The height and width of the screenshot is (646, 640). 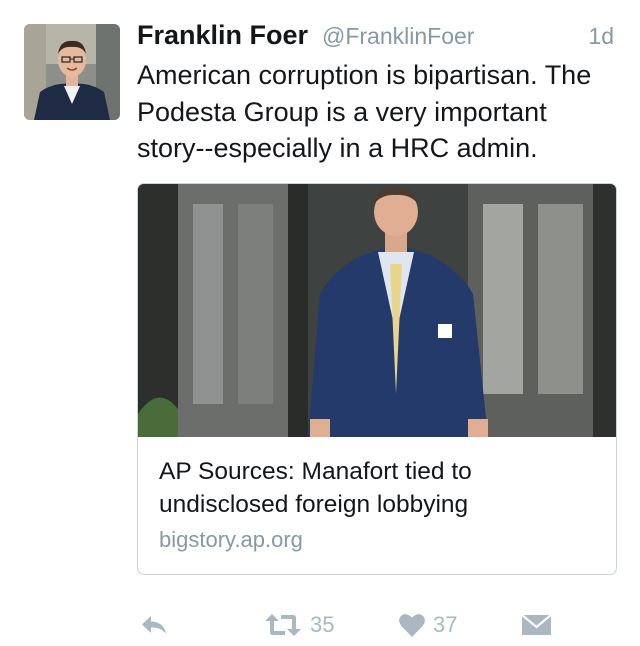 I want to click on retweet-button: 35, so click(x=298, y=625).